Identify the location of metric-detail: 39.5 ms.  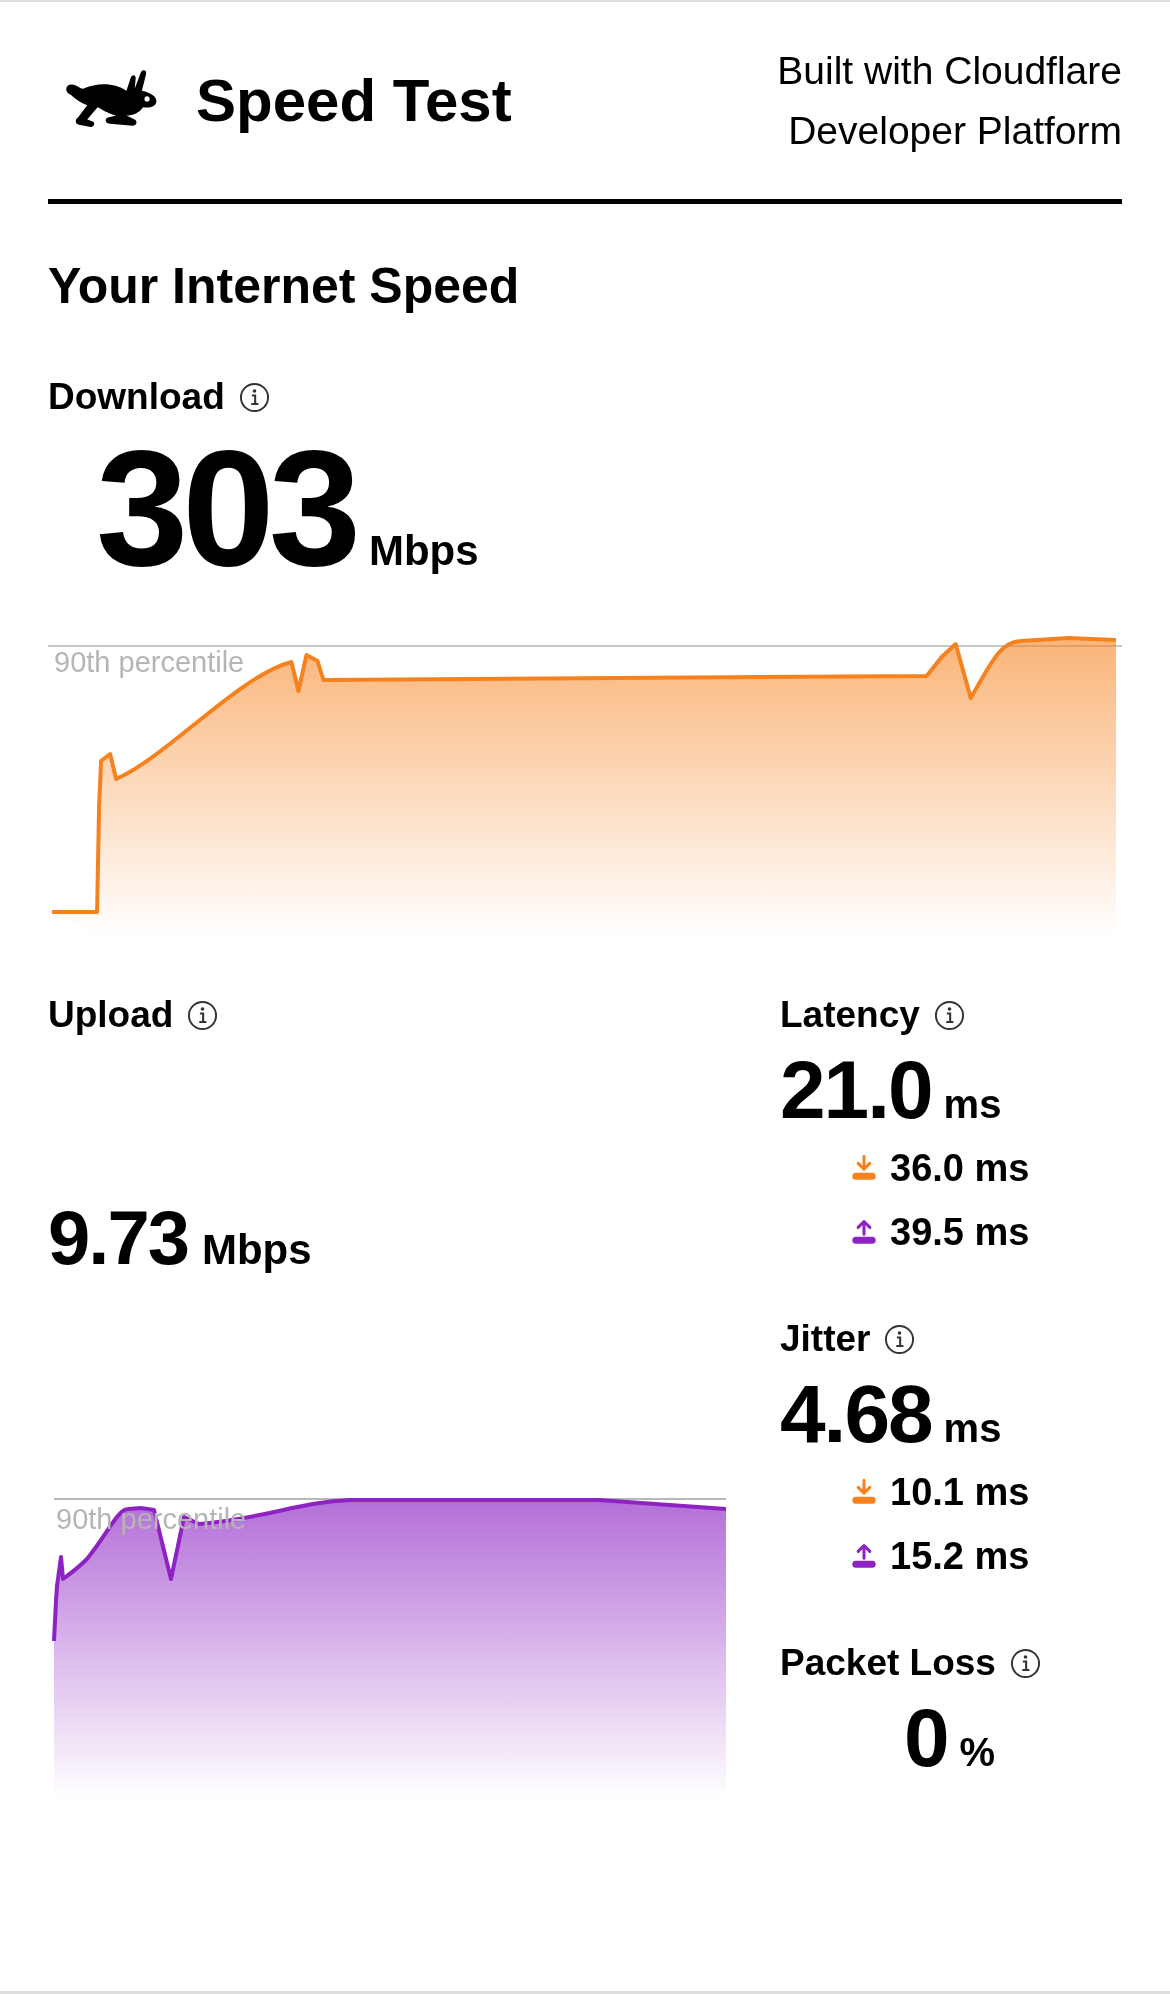
(960, 1232).